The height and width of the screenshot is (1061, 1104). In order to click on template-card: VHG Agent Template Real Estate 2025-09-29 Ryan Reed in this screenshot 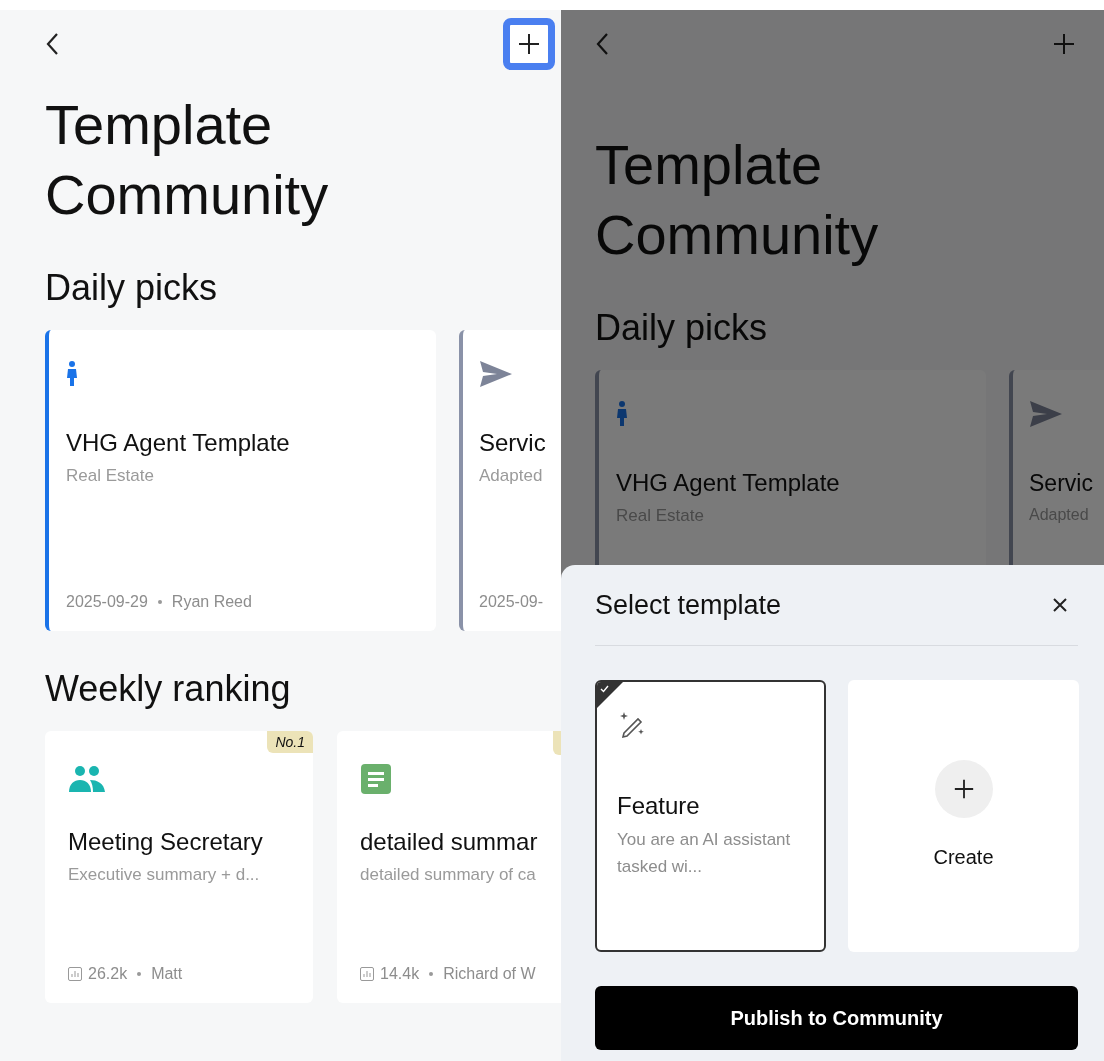, I will do `click(240, 480)`.